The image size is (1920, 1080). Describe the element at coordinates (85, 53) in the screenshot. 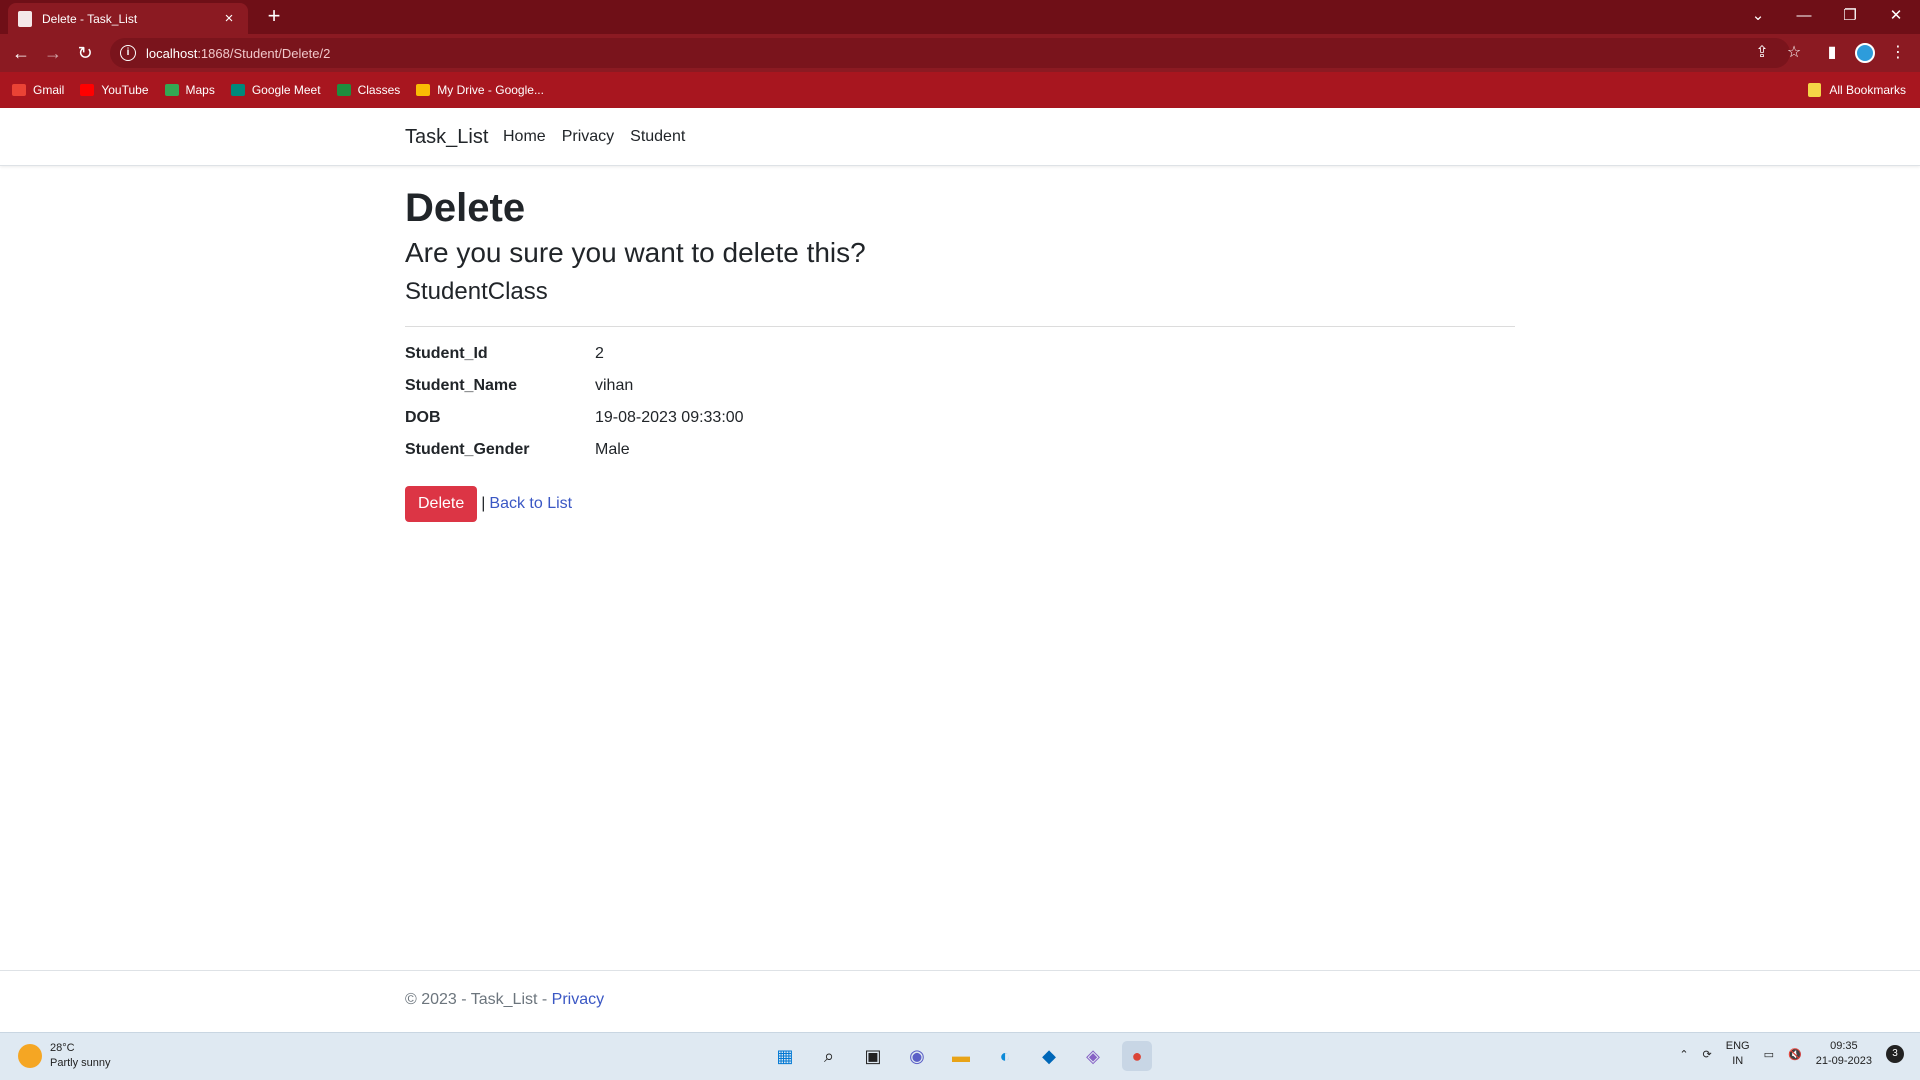

I see `reload-icon: ↻` at that location.